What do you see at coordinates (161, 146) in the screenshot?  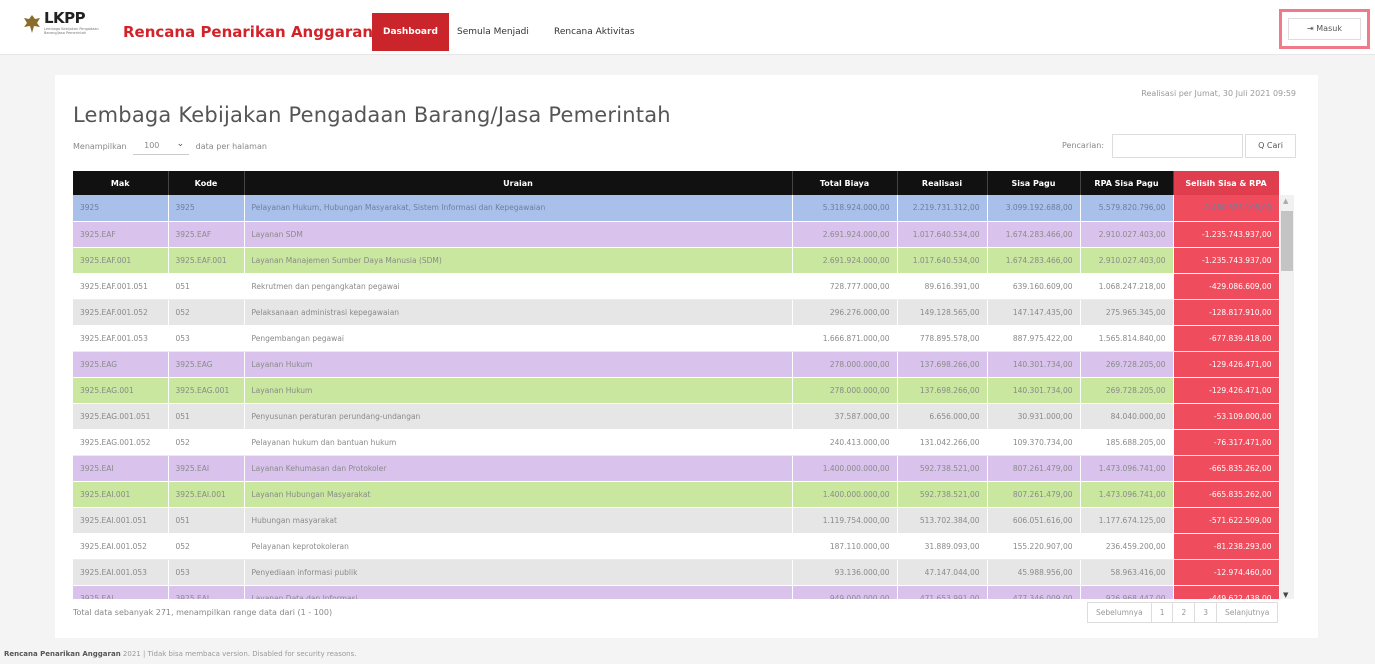 I see `page-length-select: 100 ⌄` at bounding box center [161, 146].